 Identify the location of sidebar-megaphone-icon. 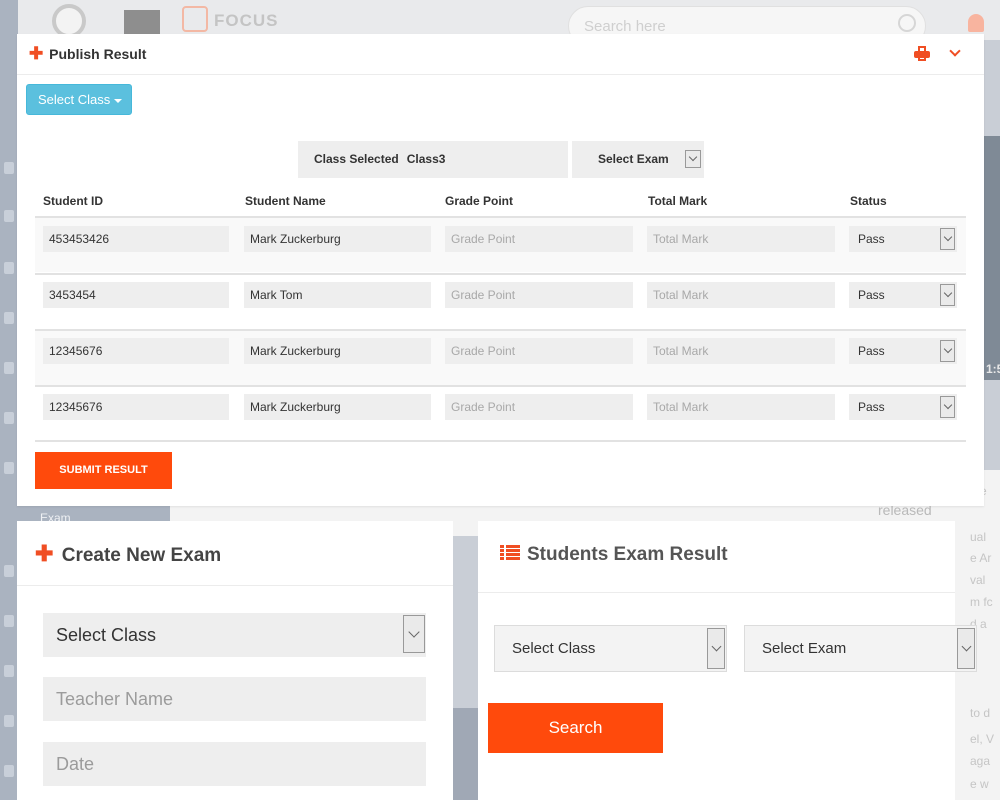
(9, 721).